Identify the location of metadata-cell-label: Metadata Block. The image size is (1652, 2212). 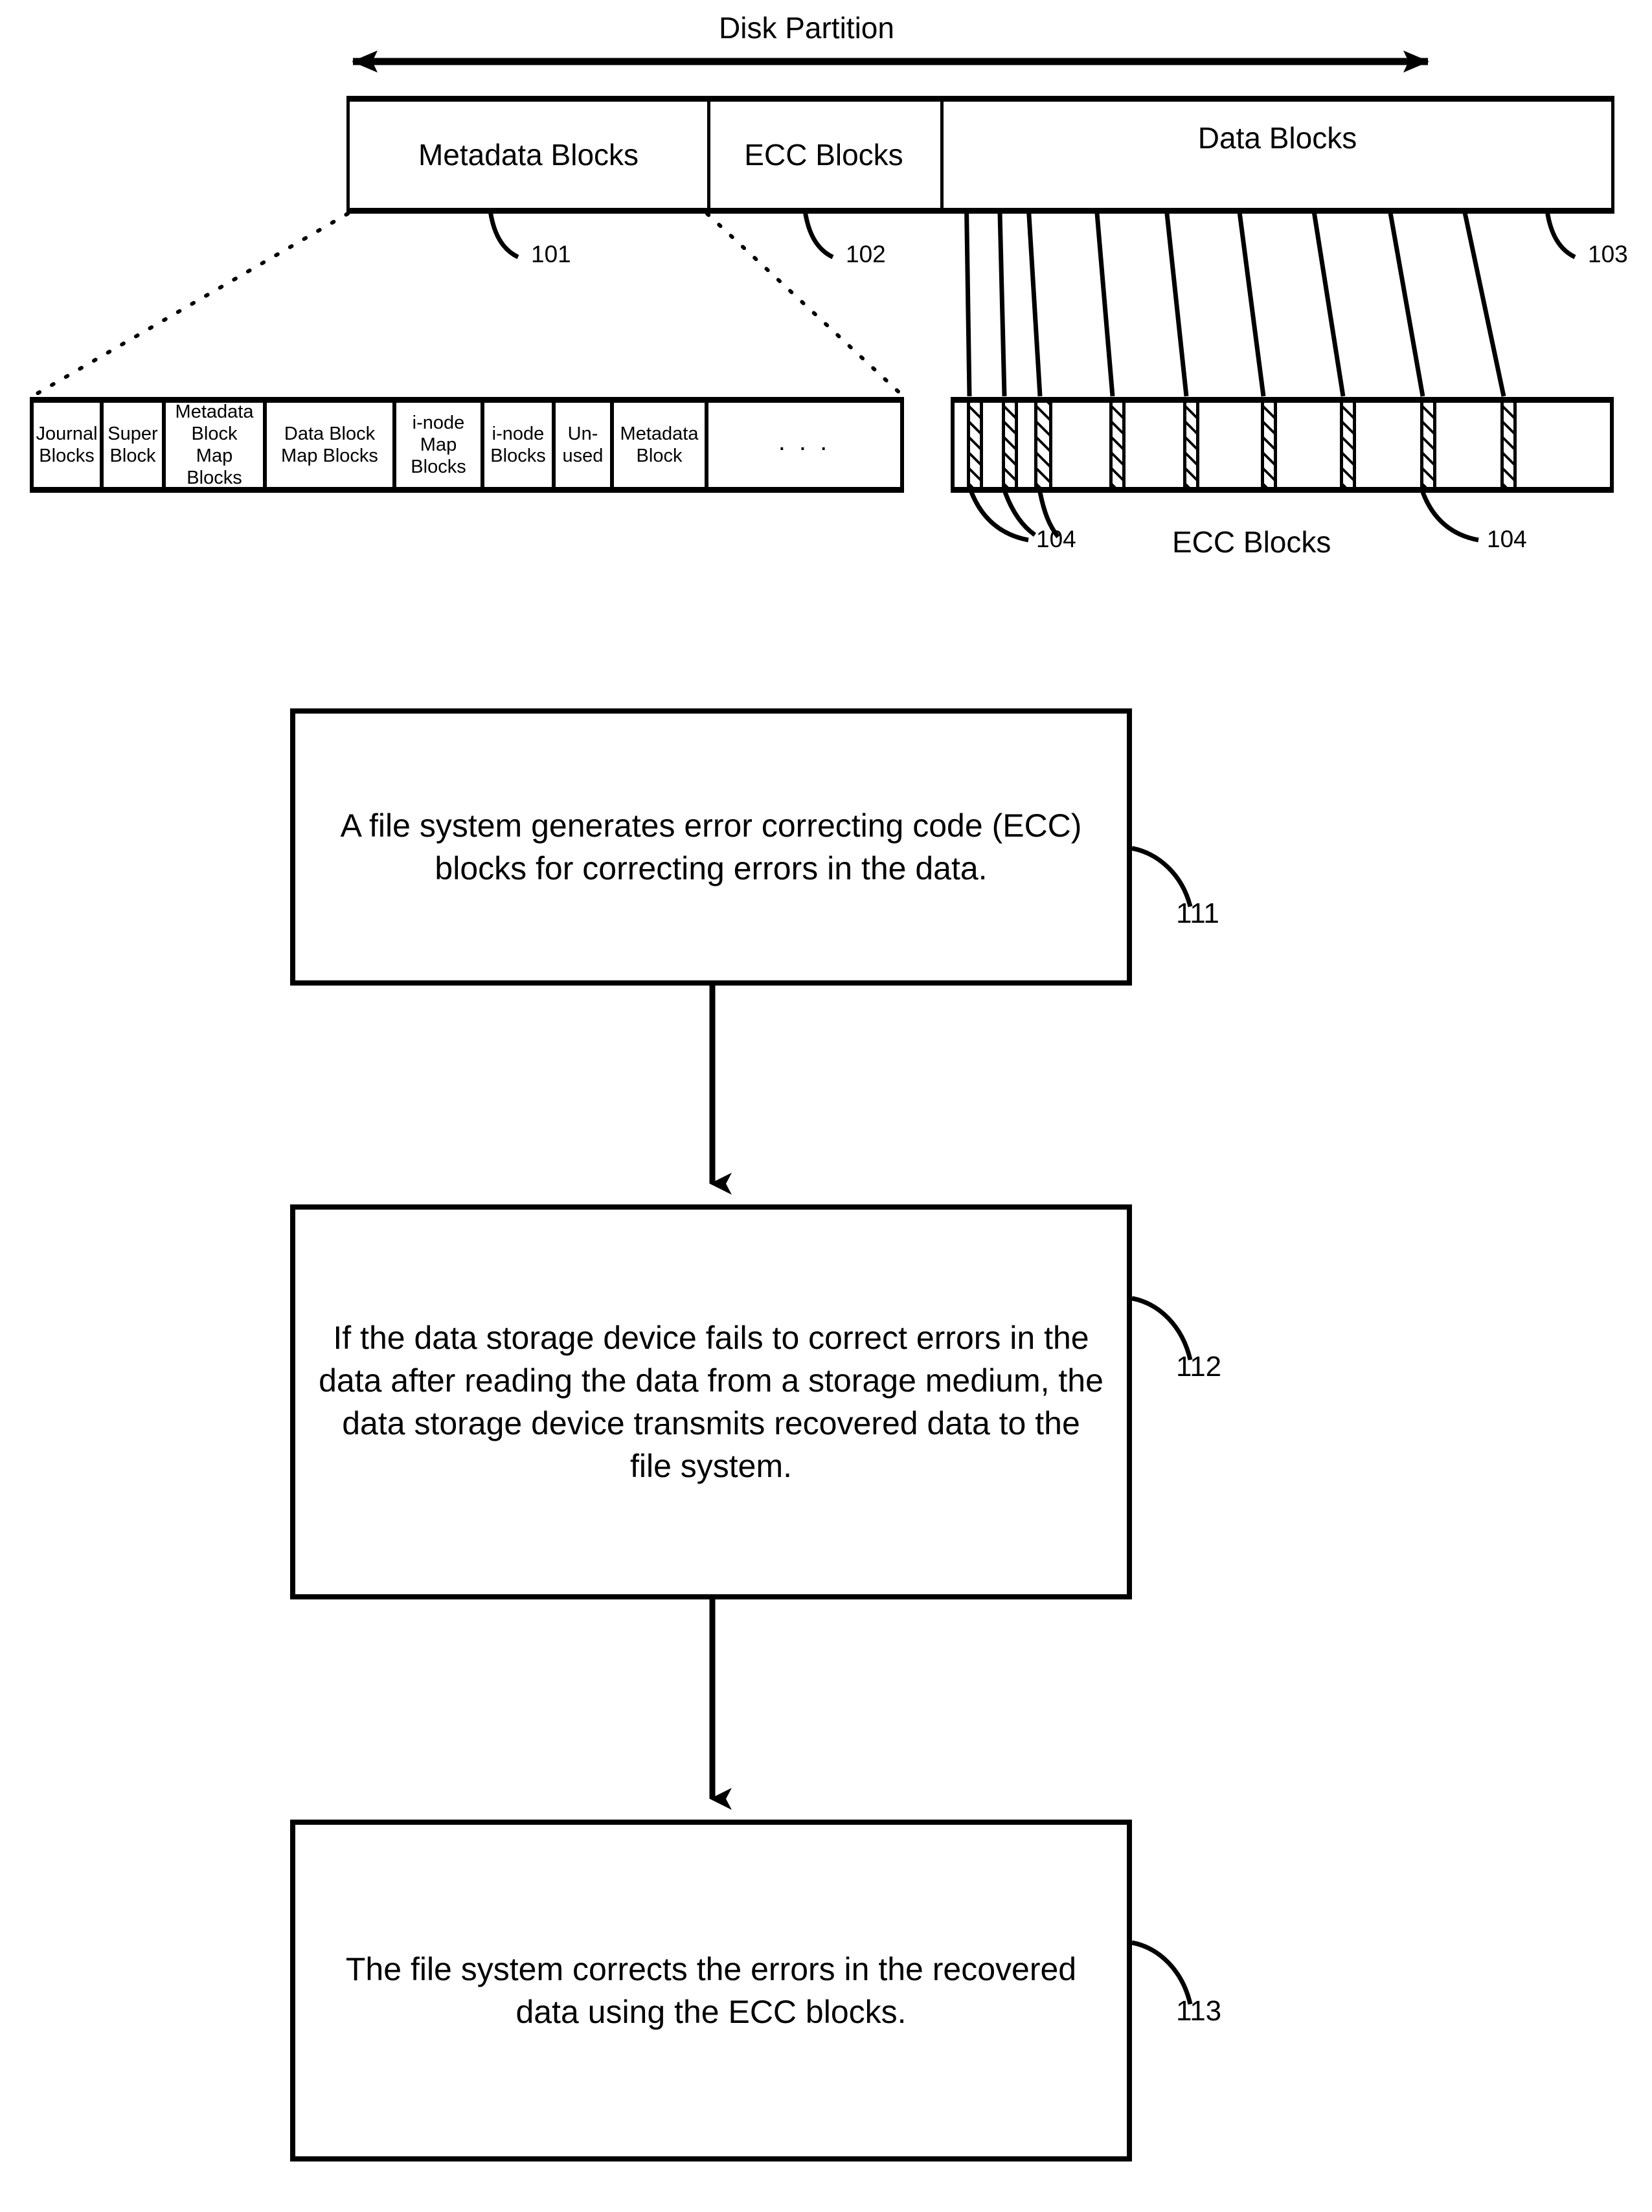
(659, 445).